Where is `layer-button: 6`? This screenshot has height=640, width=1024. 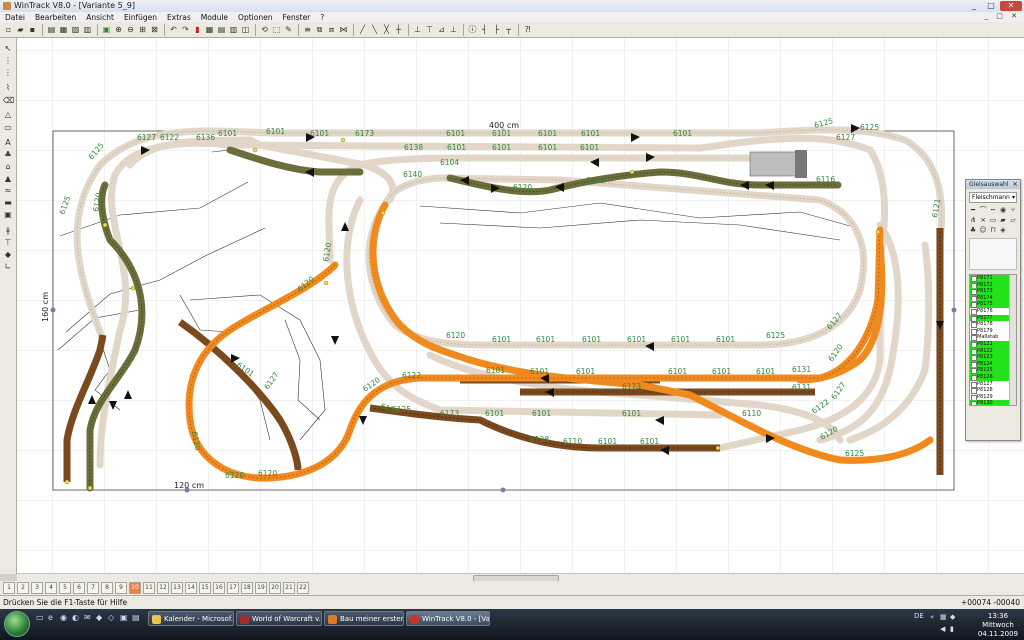
layer-button: 6 is located at coordinates (79, 588).